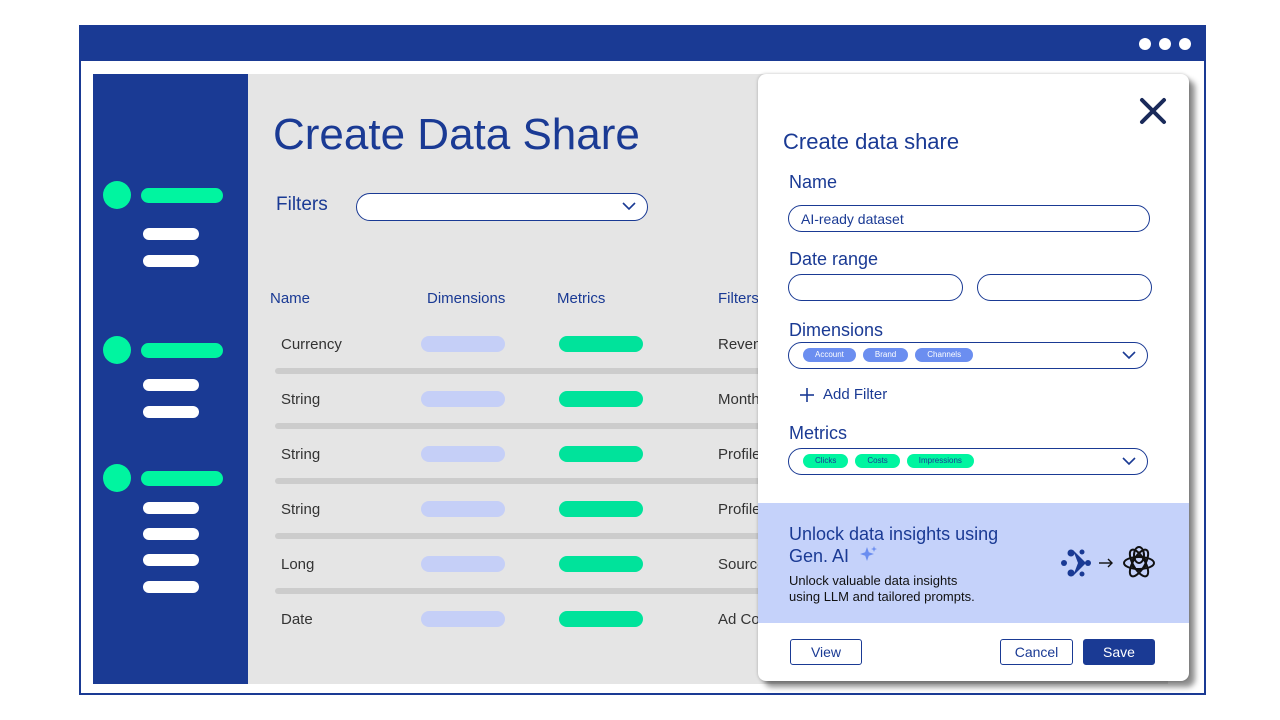  Describe the element at coordinates (944, 355) in the screenshot. I see `dimension-chip: Channels` at that location.